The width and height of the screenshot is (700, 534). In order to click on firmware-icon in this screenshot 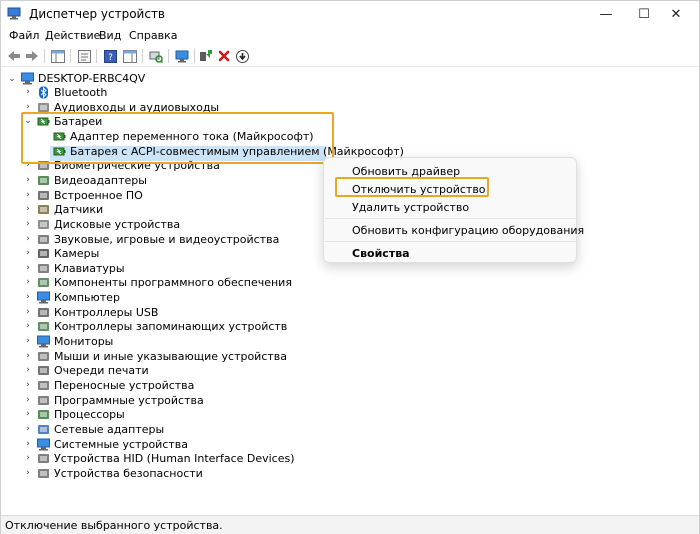, I will do `click(43, 195)`.